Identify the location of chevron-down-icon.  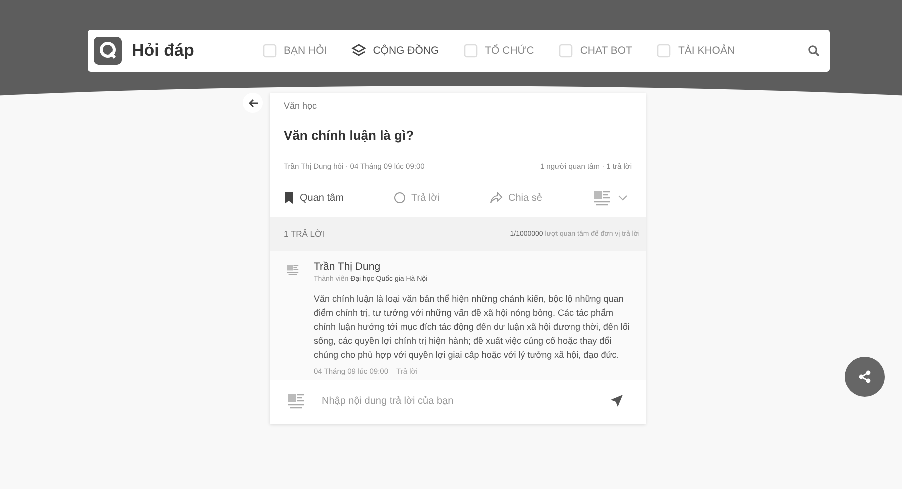
(623, 198).